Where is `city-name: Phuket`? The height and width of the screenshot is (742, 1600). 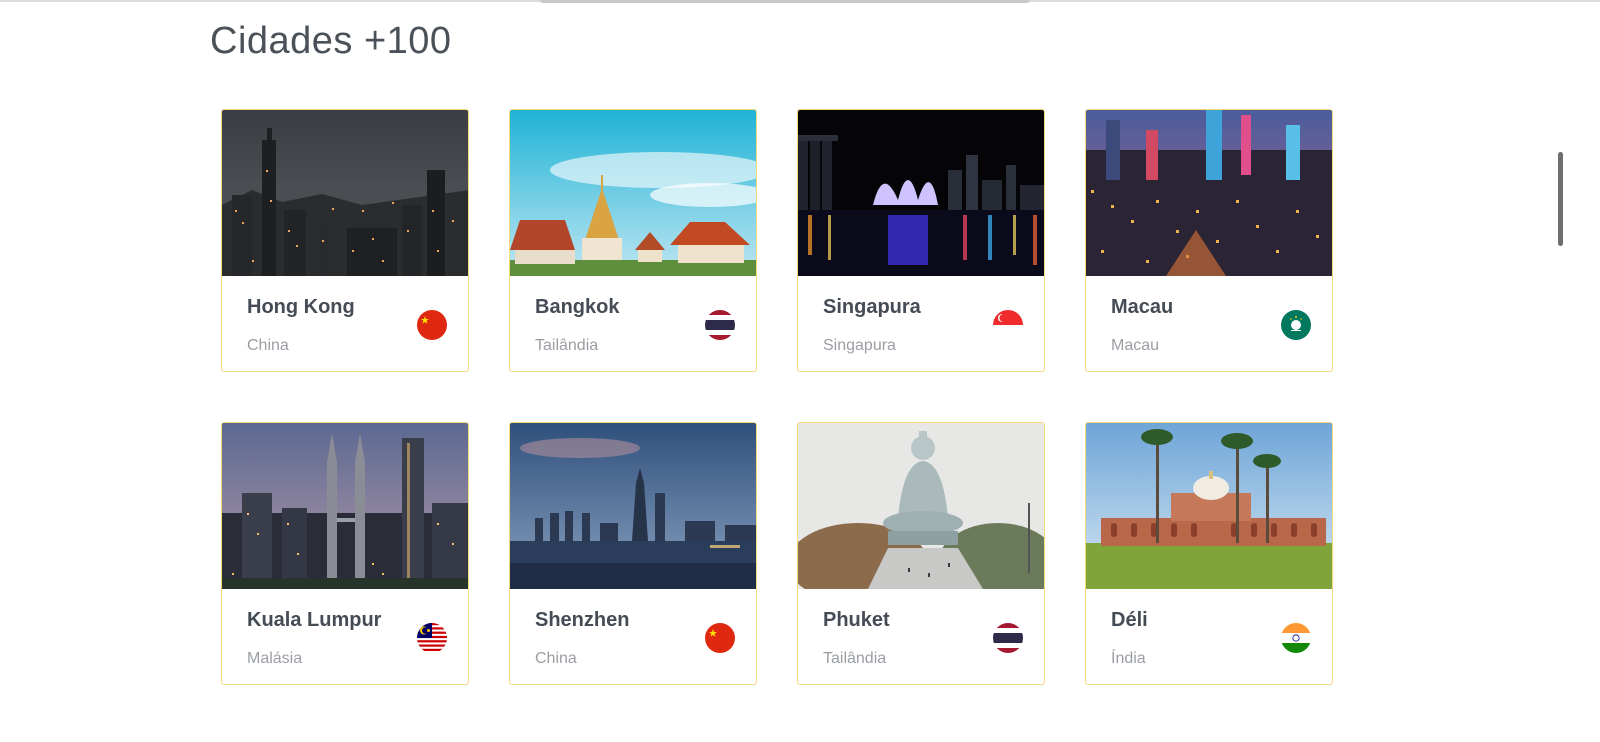
city-name: Phuket is located at coordinates (856, 620).